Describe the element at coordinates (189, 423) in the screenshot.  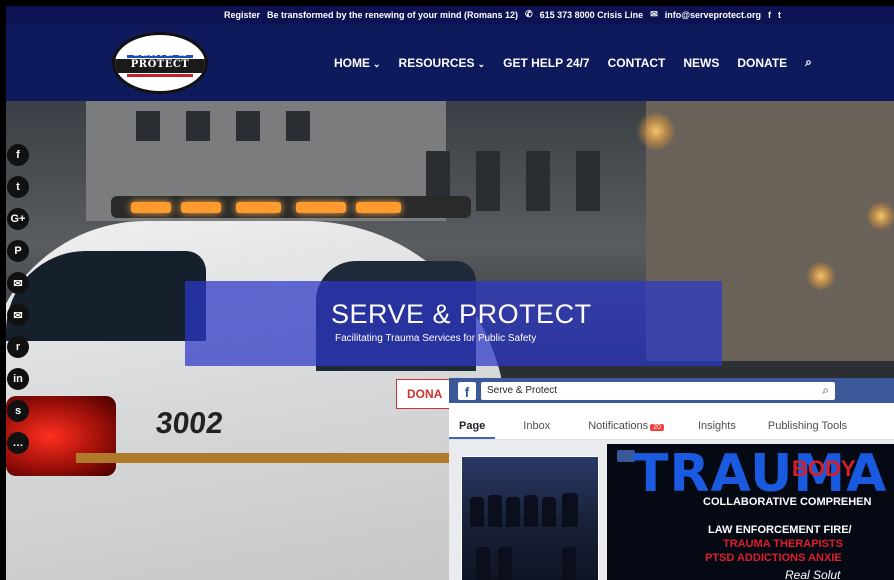
I see `car-number: 3002` at that location.